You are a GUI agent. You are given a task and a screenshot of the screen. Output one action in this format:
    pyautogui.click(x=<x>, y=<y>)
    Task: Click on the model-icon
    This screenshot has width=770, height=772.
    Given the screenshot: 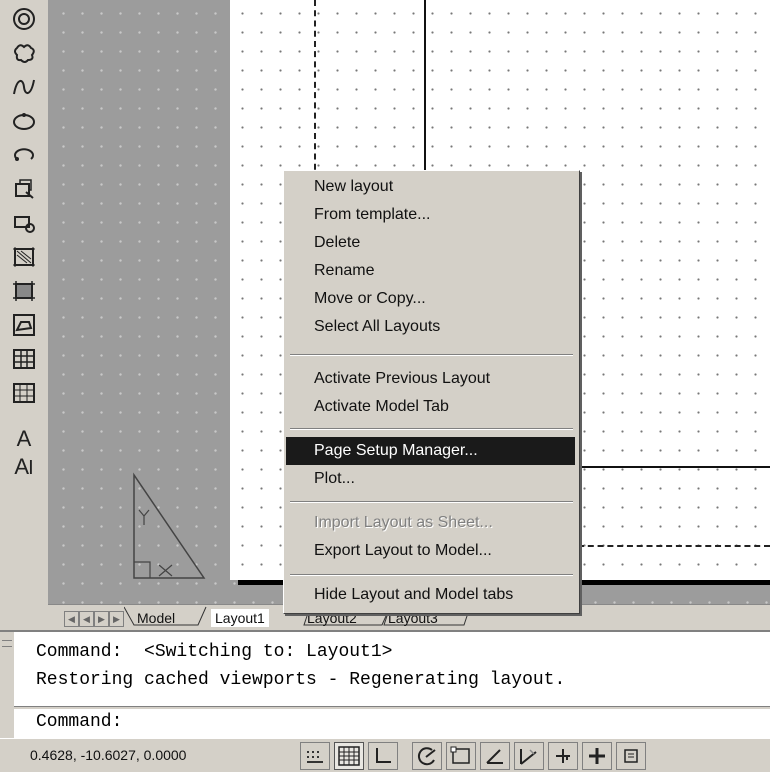 What is the action you would take?
    pyautogui.click(x=631, y=756)
    